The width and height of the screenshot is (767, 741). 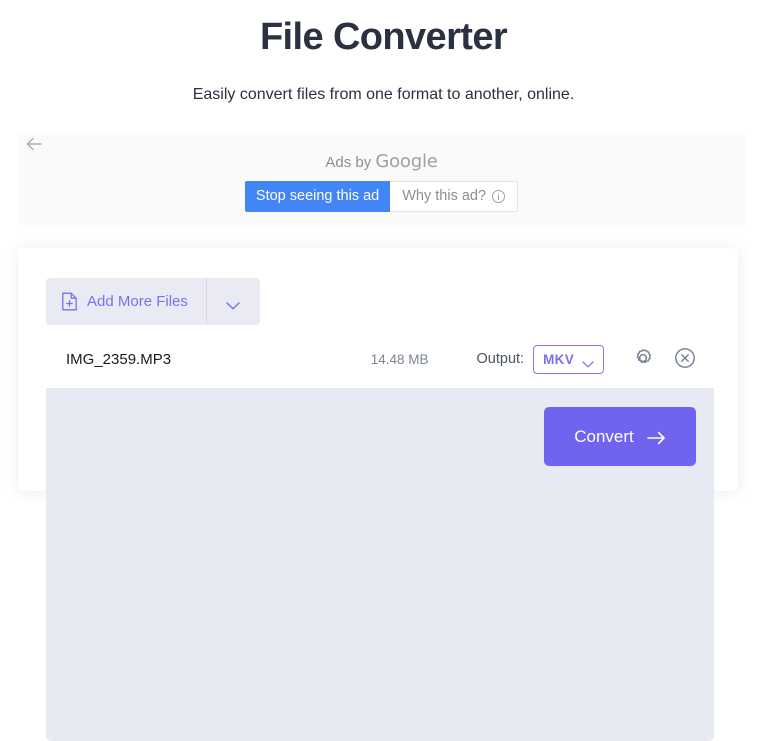 I want to click on add-more-files-button: Add More Files, so click(x=126, y=301).